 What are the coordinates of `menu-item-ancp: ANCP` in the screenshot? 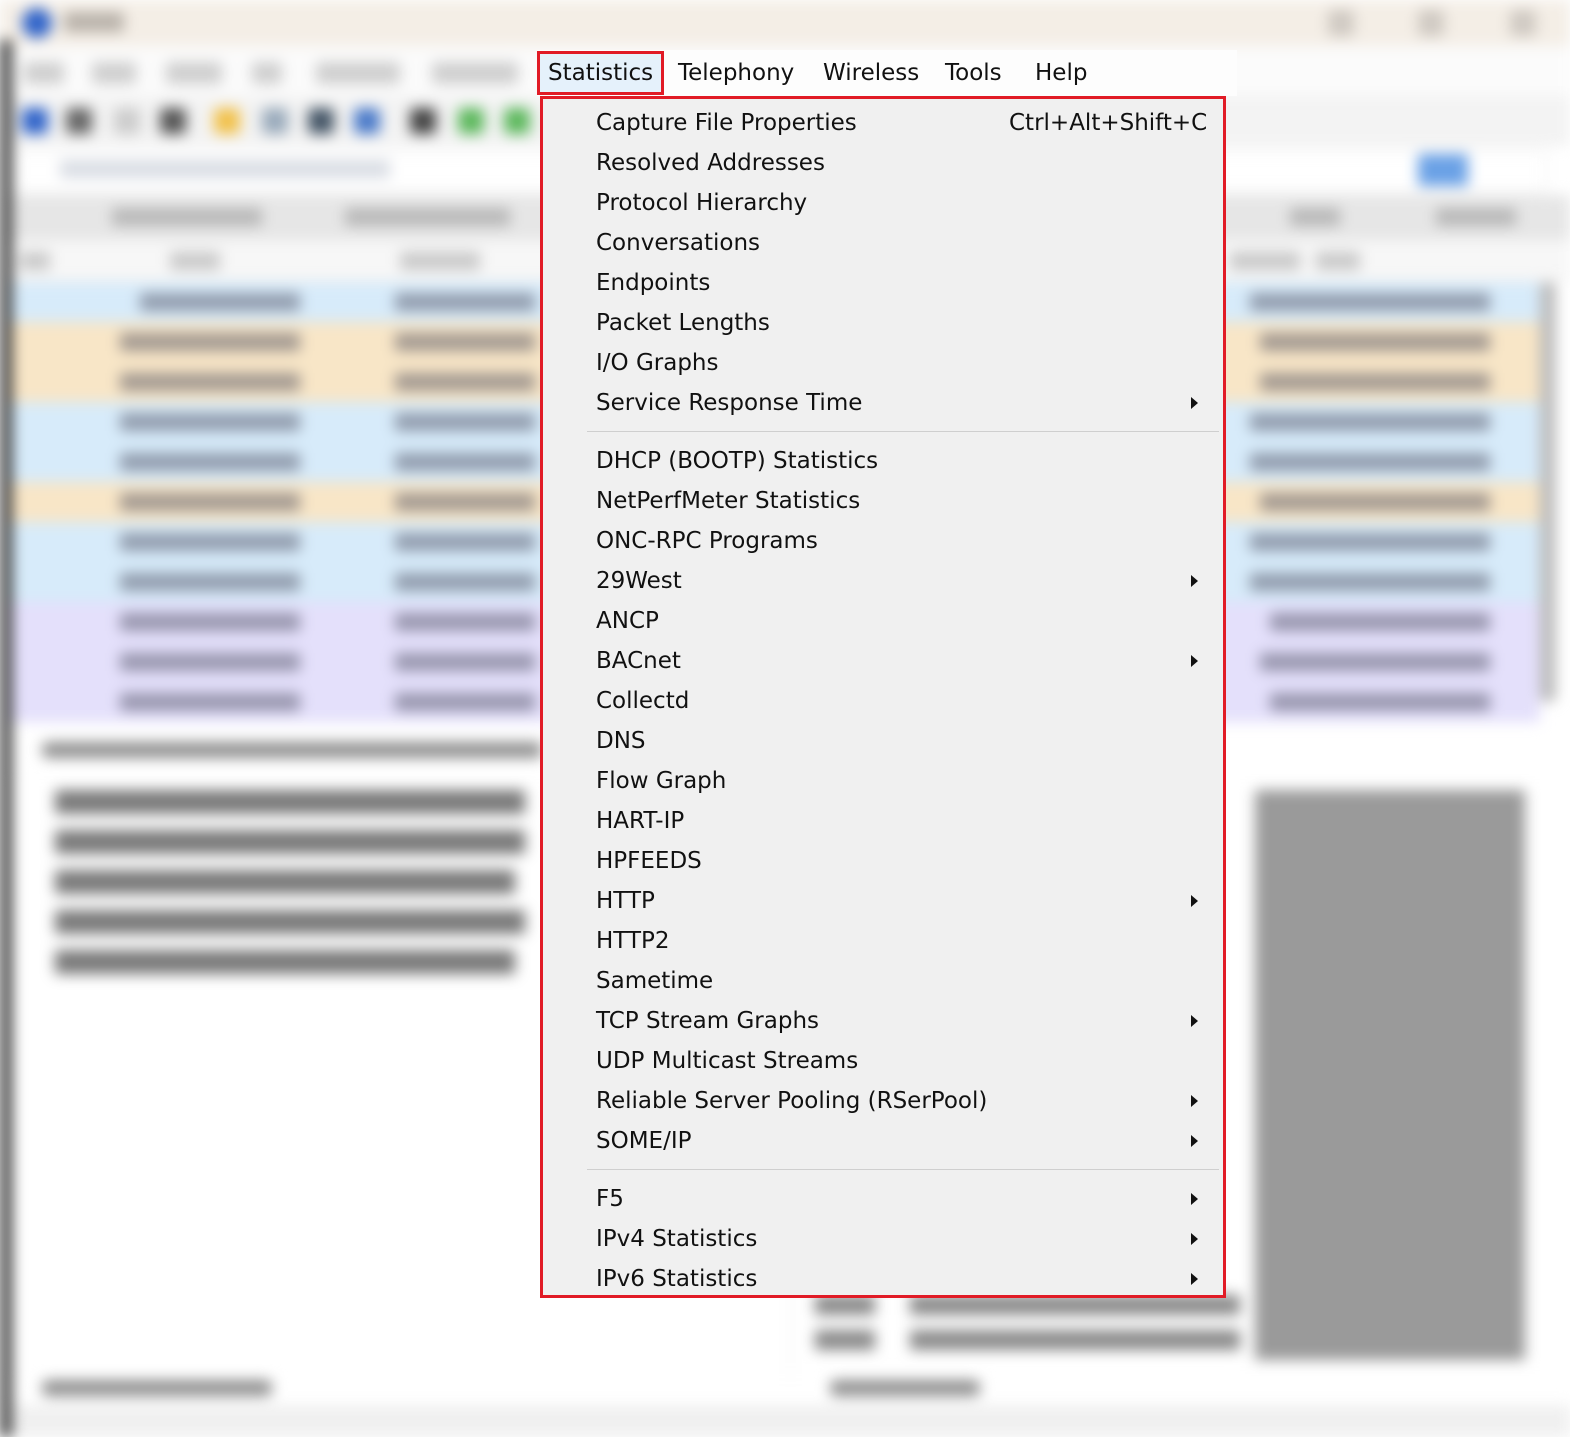 It's located at (883, 621).